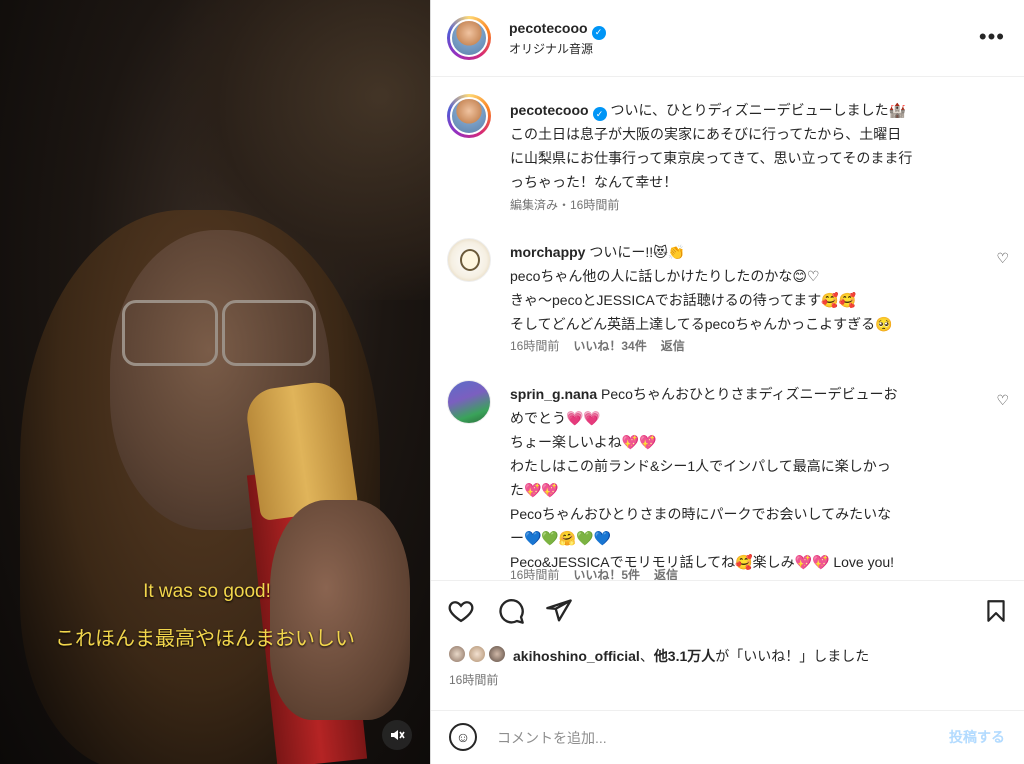  What do you see at coordinates (469, 116) in the screenshot?
I see `caption-author-avatar` at bounding box center [469, 116].